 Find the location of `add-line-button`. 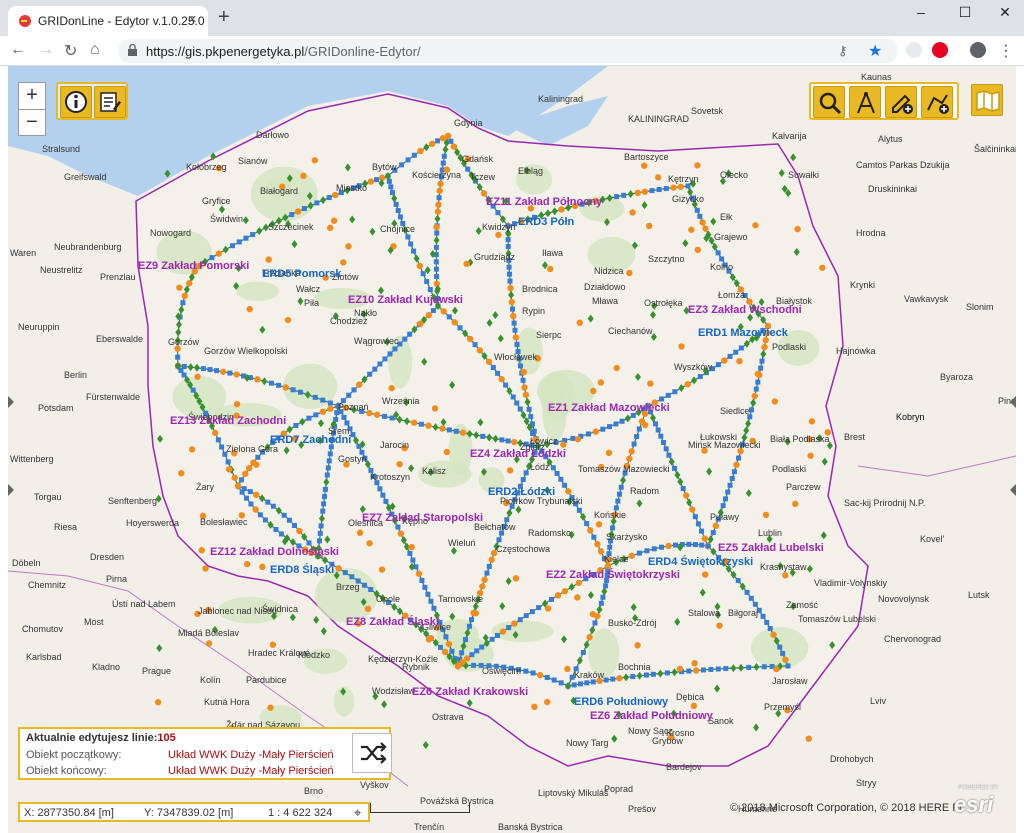

add-line-button is located at coordinates (937, 102).